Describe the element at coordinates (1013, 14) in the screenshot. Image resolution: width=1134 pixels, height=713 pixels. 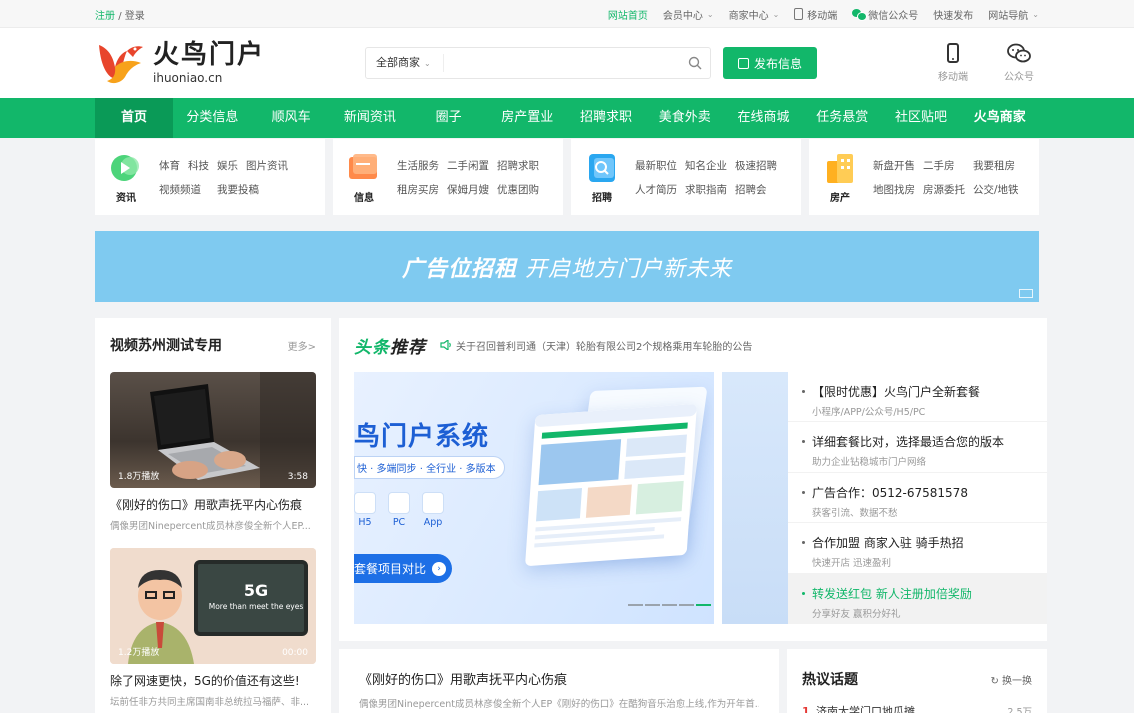
I see `top-link-site-nav: 网站导航 ⌄` at that location.